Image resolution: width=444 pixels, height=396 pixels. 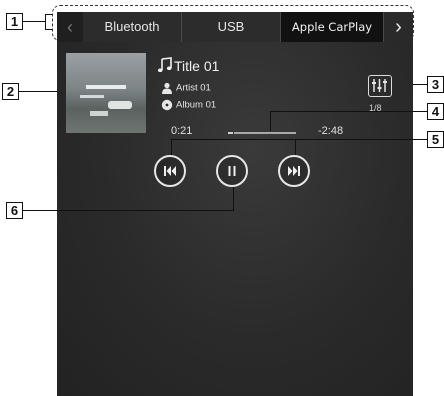 I want to click on track-title: Title 01, so click(x=197, y=66).